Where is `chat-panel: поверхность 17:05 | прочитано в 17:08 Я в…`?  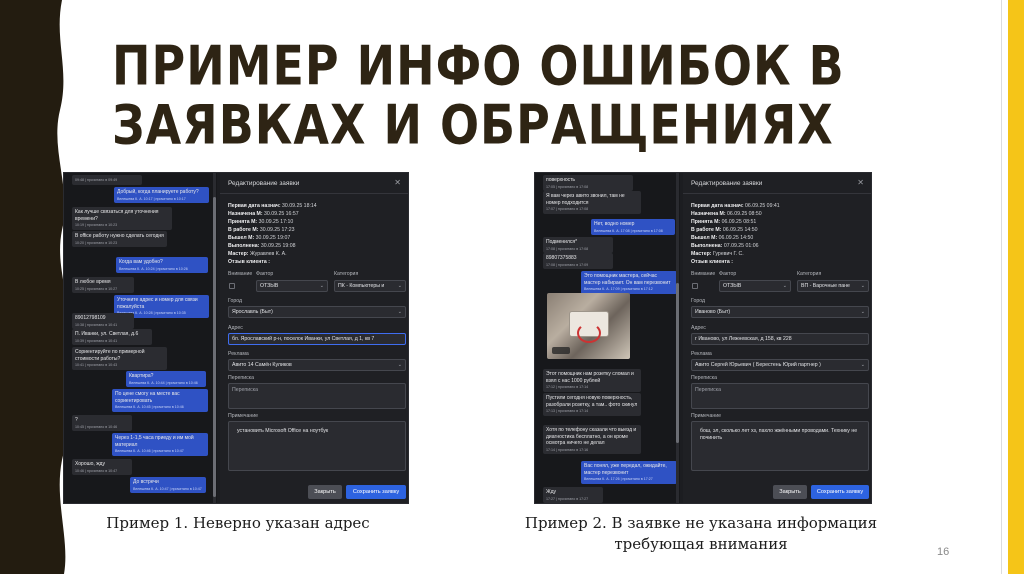 chat-panel: поверхность 17:05 | прочитано в 17:08 Я в… is located at coordinates (607, 338).